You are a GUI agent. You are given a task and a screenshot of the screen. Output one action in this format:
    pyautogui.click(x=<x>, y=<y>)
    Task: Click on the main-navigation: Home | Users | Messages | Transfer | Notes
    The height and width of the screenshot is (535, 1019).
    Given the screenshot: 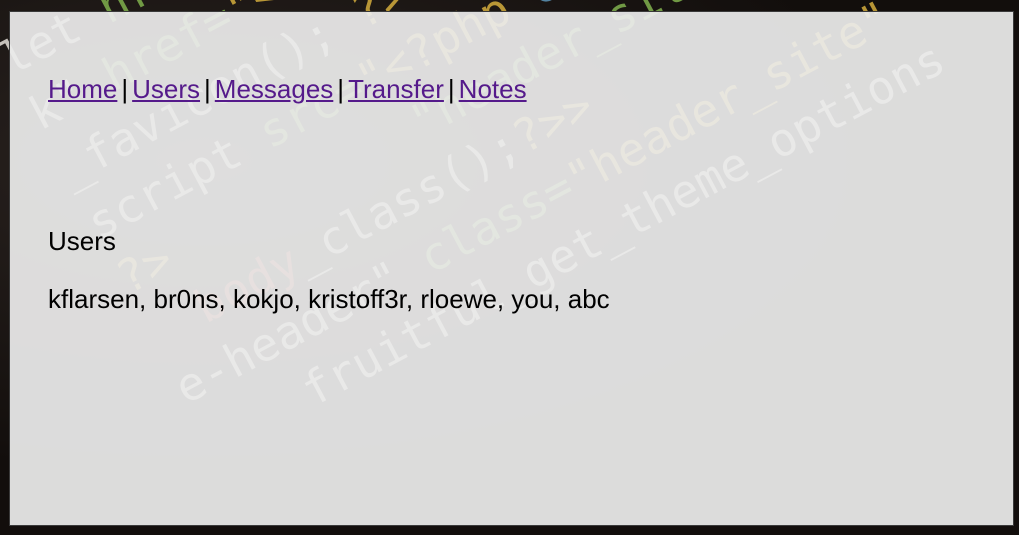 What is the action you would take?
    pyautogui.click(x=287, y=89)
    